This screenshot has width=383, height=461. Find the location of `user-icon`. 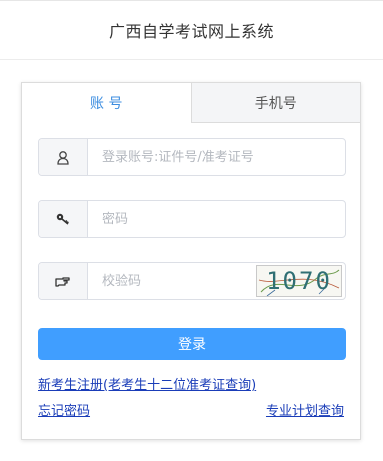

user-icon is located at coordinates (63, 157).